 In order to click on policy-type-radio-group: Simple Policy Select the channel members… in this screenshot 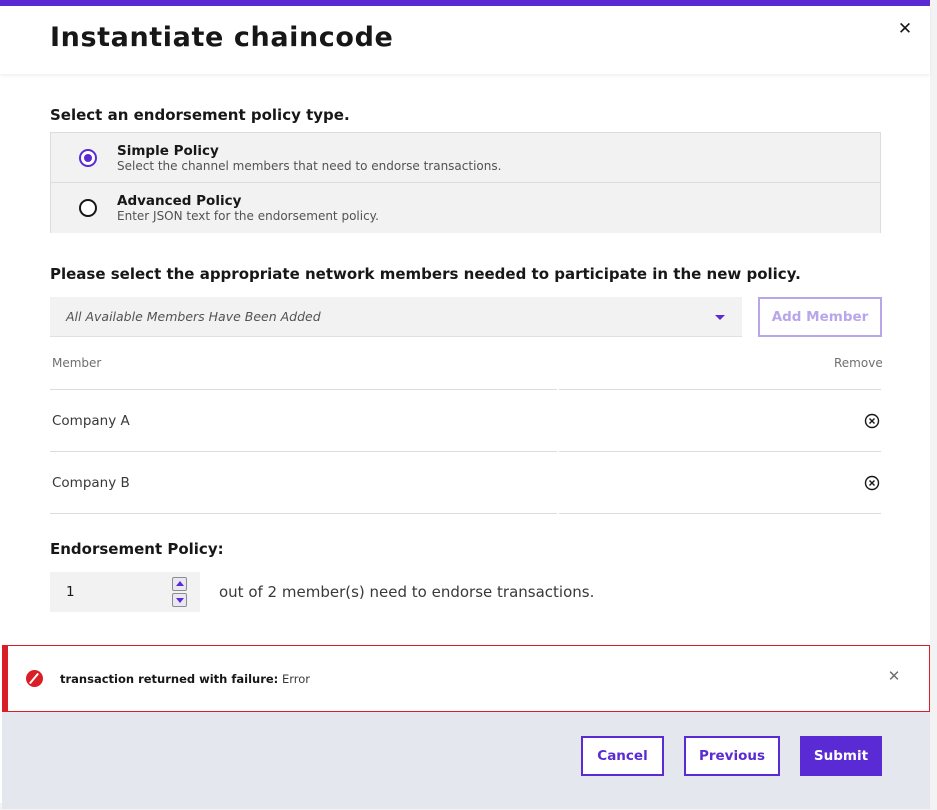, I will do `click(465, 182)`.